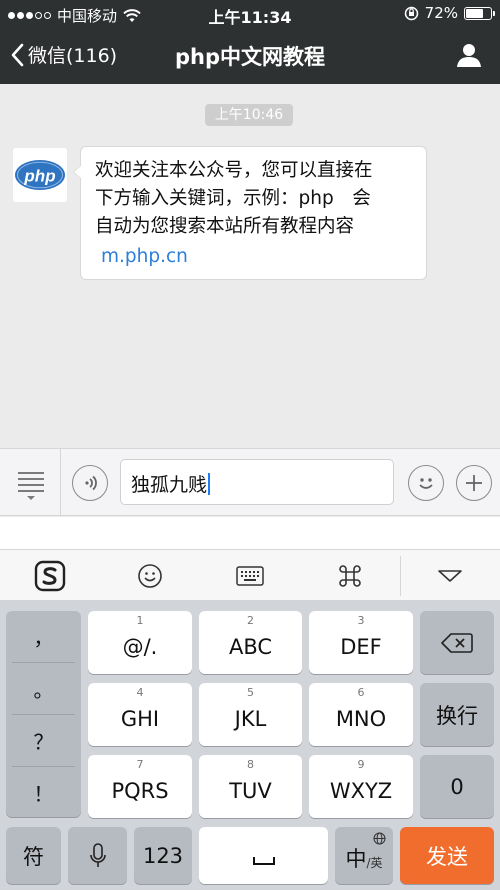  I want to click on emoji-face-button, so click(150, 575).